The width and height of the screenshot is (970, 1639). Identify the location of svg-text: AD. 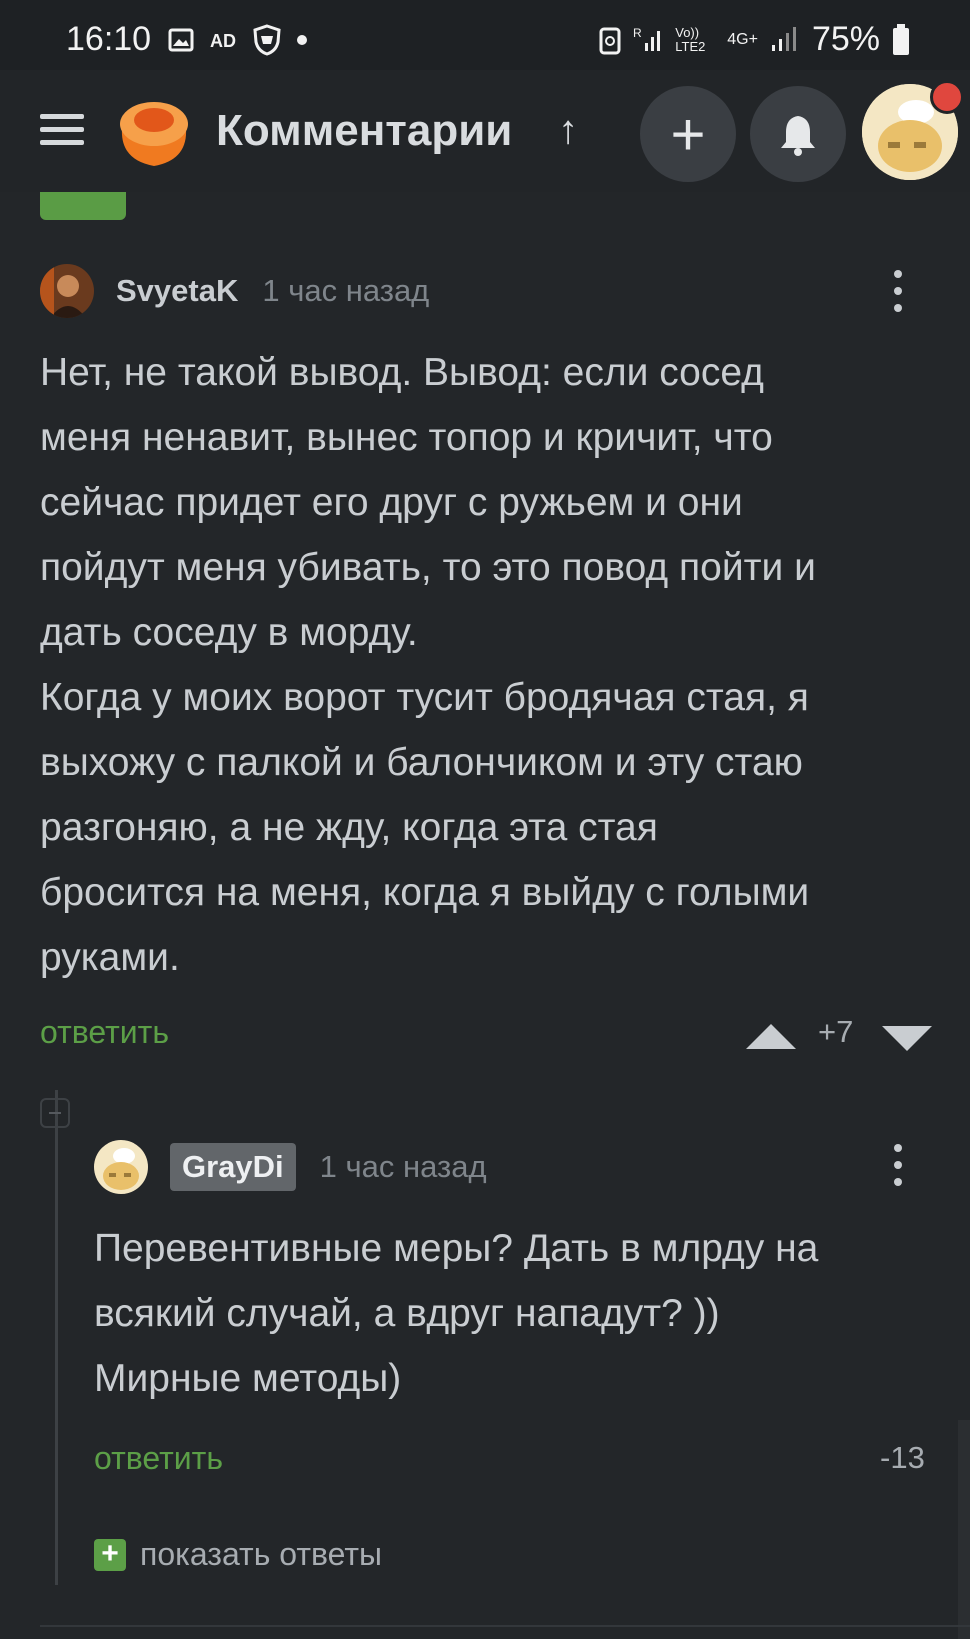
(223, 41).